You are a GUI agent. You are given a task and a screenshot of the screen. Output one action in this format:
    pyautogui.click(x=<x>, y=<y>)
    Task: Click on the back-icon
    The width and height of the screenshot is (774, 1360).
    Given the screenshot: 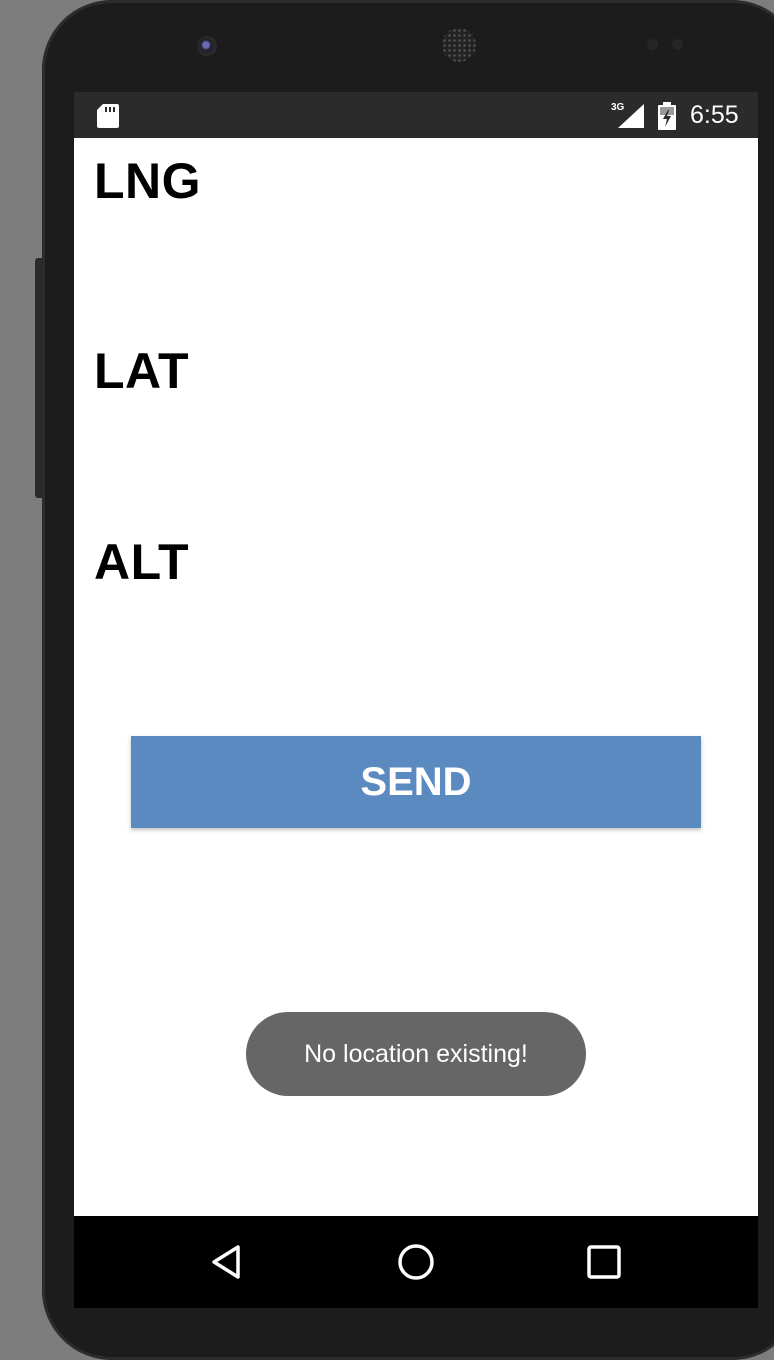 What is the action you would take?
    pyautogui.click(x=226, y=1262)
    